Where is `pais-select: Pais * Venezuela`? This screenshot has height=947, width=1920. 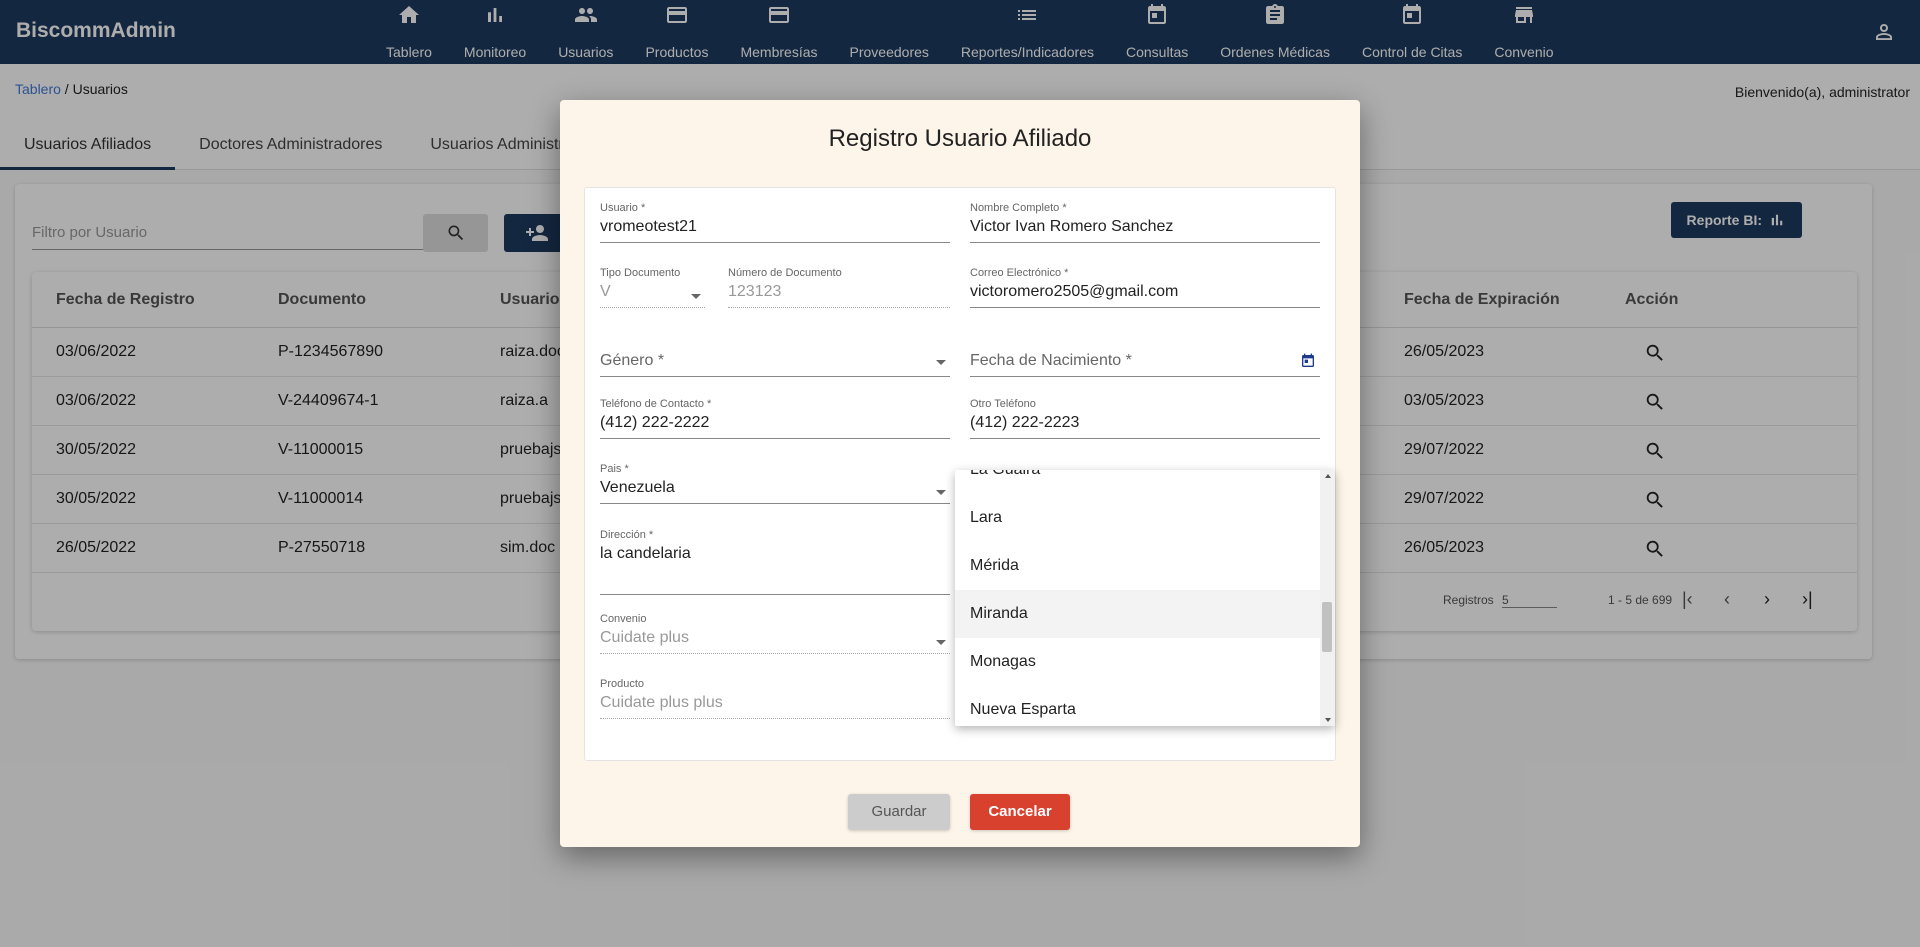
pais-select: Pais * Venezuela is located at coordinates (775, 483).